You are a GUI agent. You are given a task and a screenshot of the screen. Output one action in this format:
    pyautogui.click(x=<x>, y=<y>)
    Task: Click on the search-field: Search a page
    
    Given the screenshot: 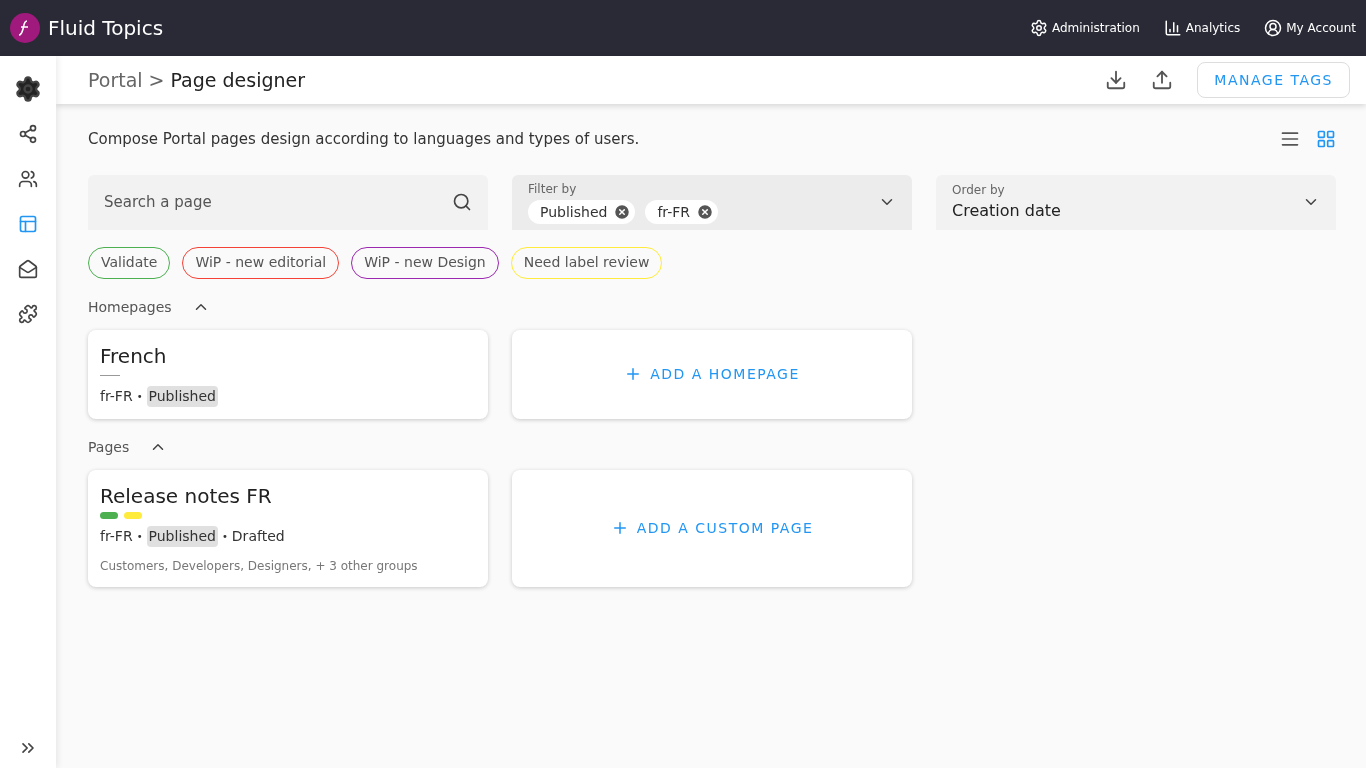 What is the action you would take?
    pyautogui.click(x=288, y=202)
    